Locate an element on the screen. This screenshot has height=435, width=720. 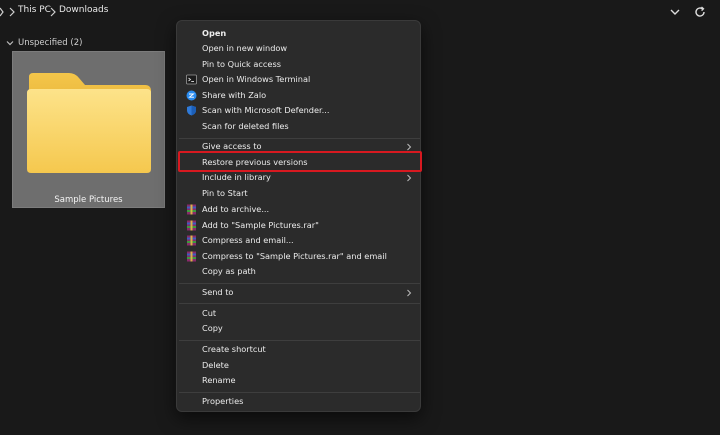
menu-item-label: Open is located at coordinates (214, 33).